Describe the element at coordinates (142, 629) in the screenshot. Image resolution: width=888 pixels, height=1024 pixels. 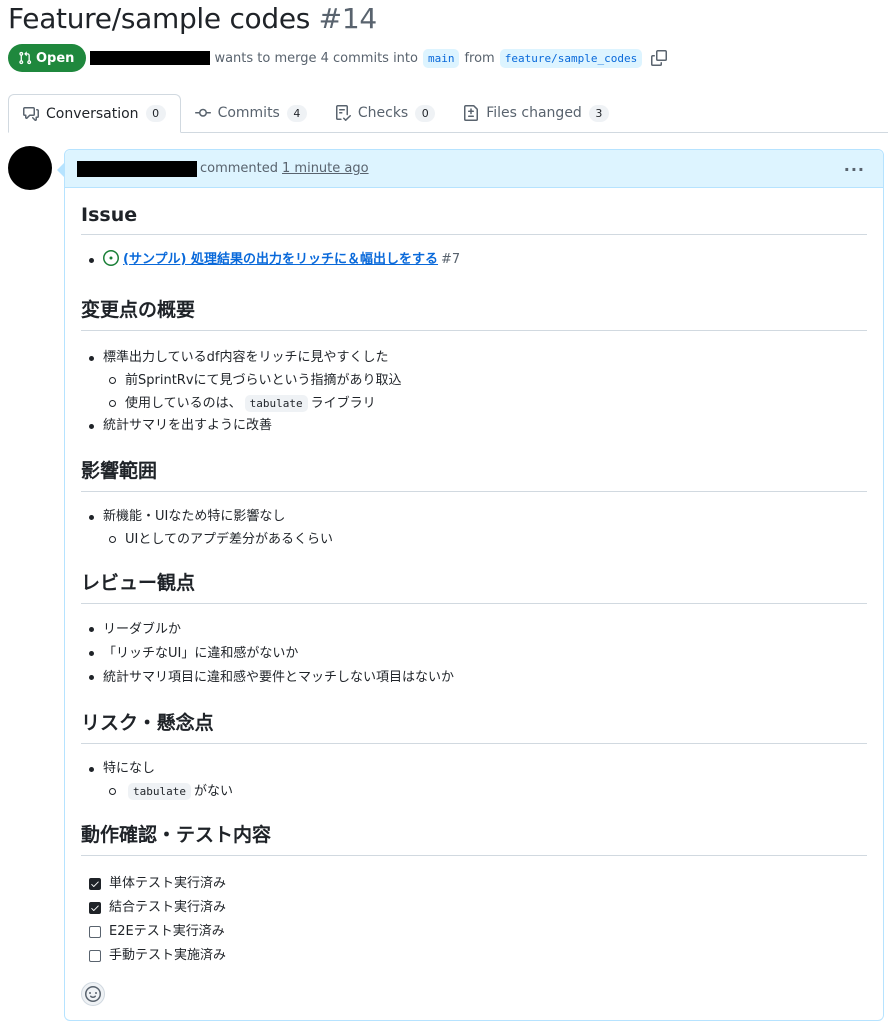
I see `list-item-text: リーダブルか` at that location.